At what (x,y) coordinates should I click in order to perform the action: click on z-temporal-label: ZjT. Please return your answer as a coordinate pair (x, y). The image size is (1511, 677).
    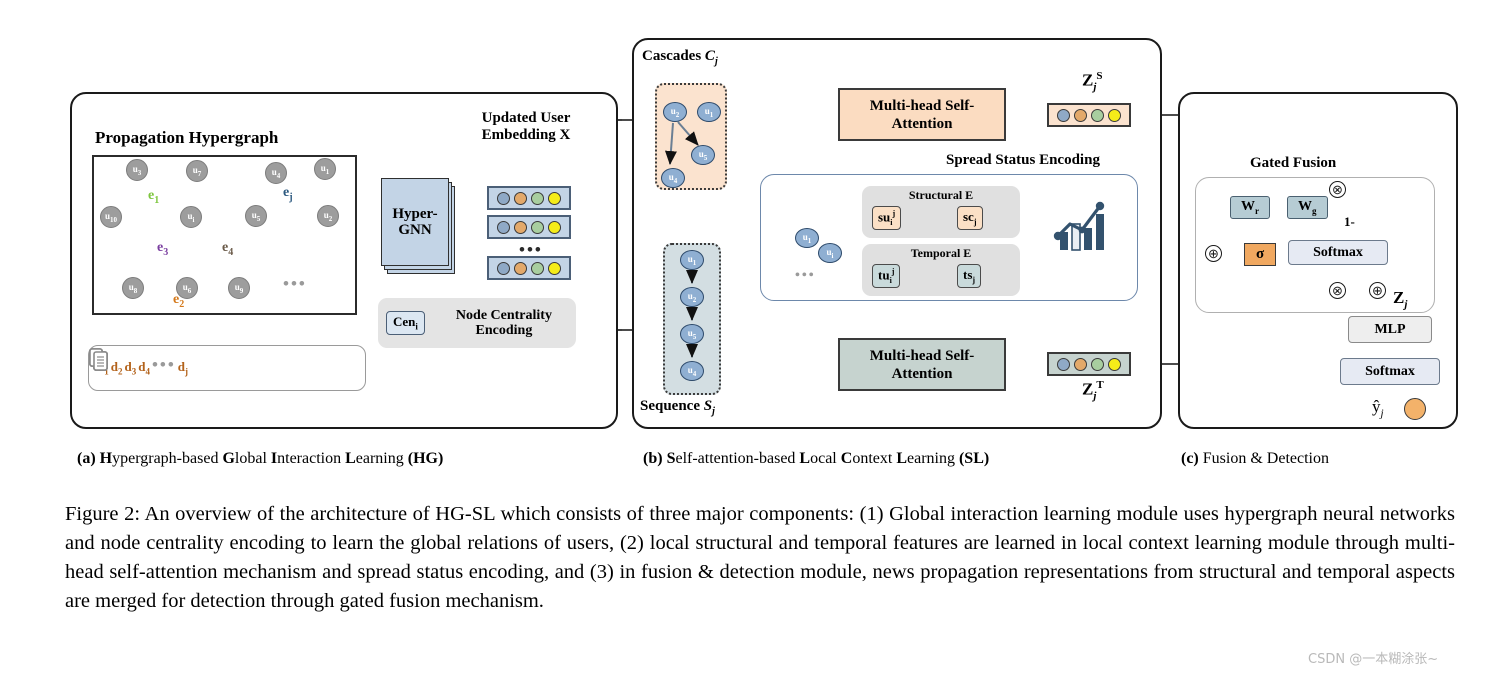
    Looking at the image, I should click on (1093, 391).